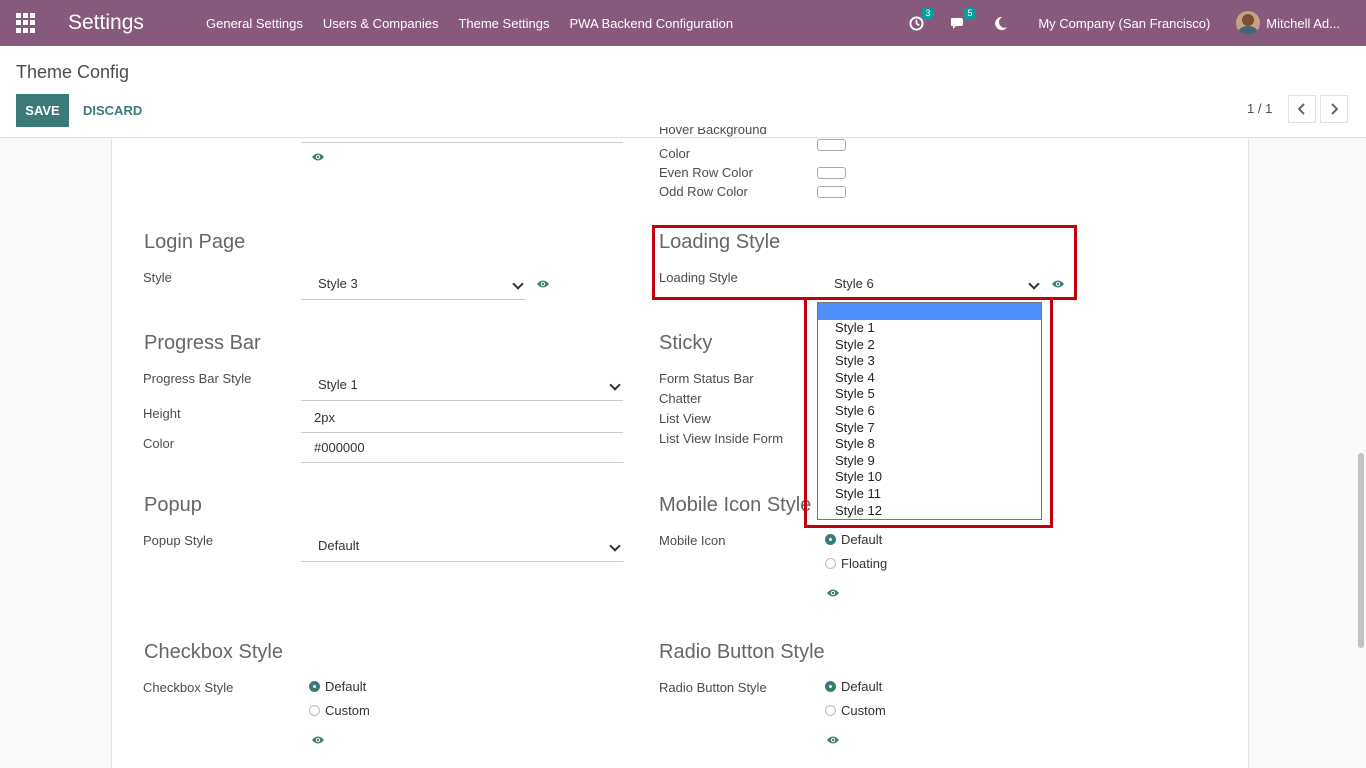 The image size is (1366, 768). Describe the element at coordinates (42, 110) in the screenshot. I see `save-button: SAVE` at that location.